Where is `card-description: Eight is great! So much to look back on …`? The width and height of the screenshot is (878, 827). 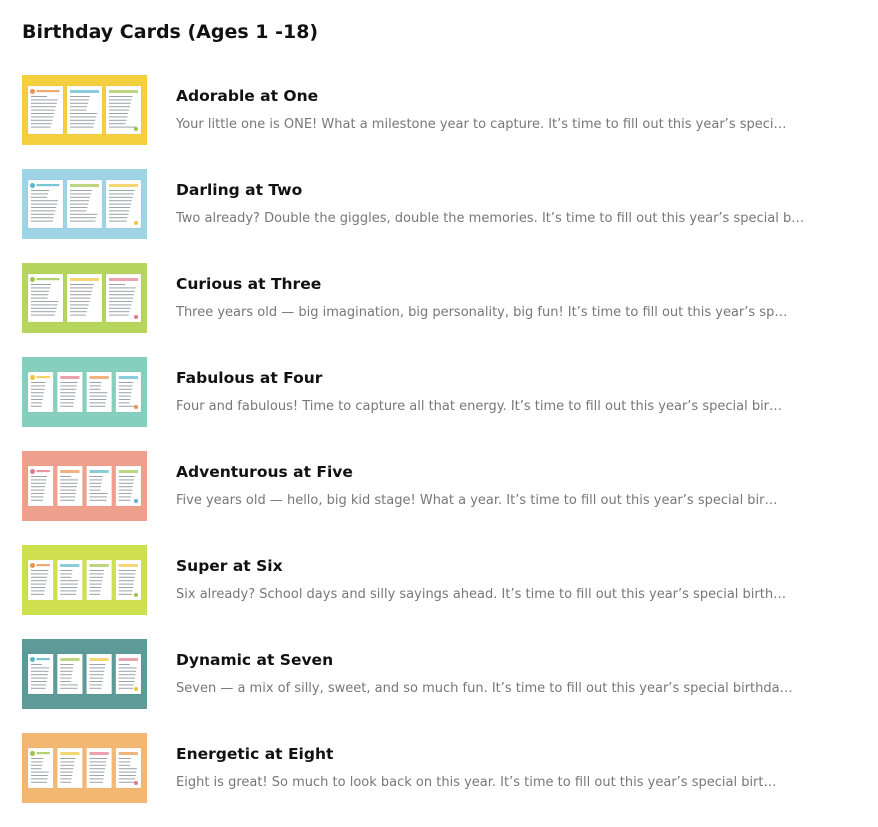
card-description: Eight is great! So much to look back on … is located at coordinates (476, 782).